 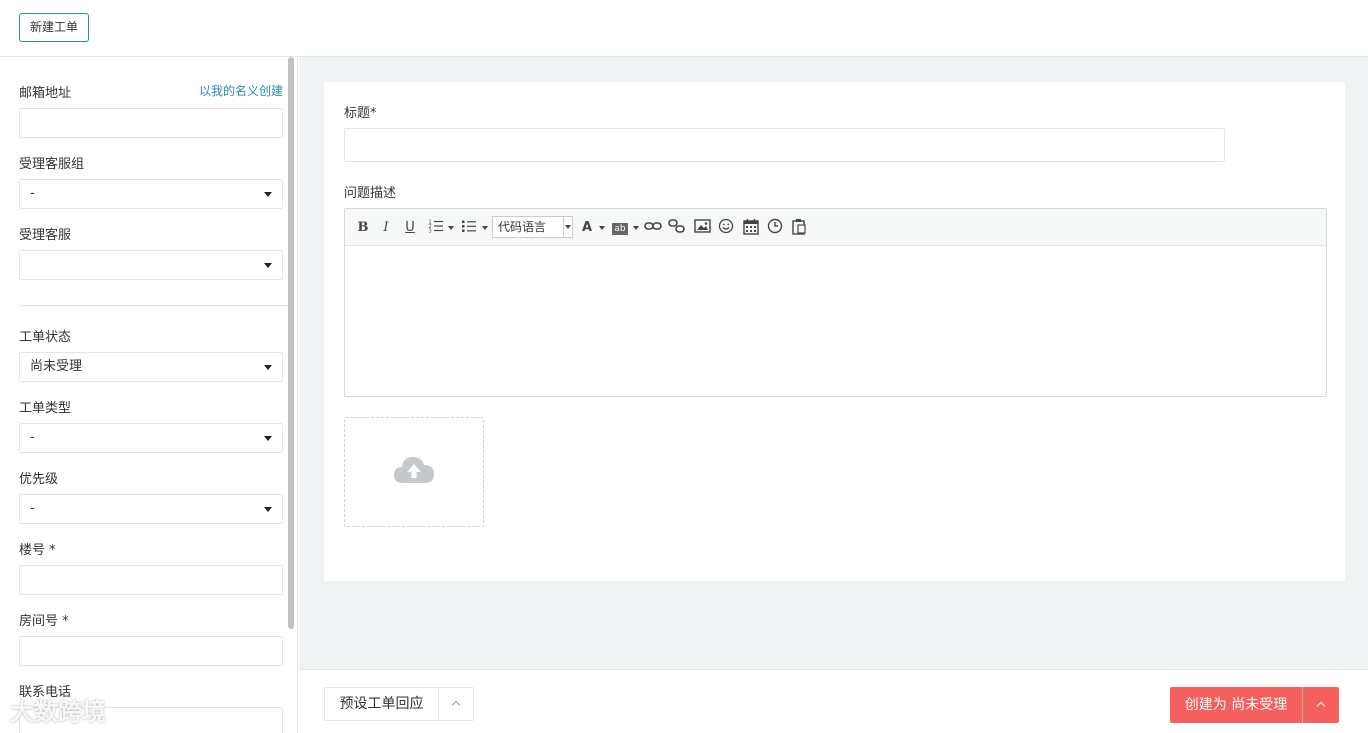 I want to click on sidebar-divider, so click(x=154, y=305).